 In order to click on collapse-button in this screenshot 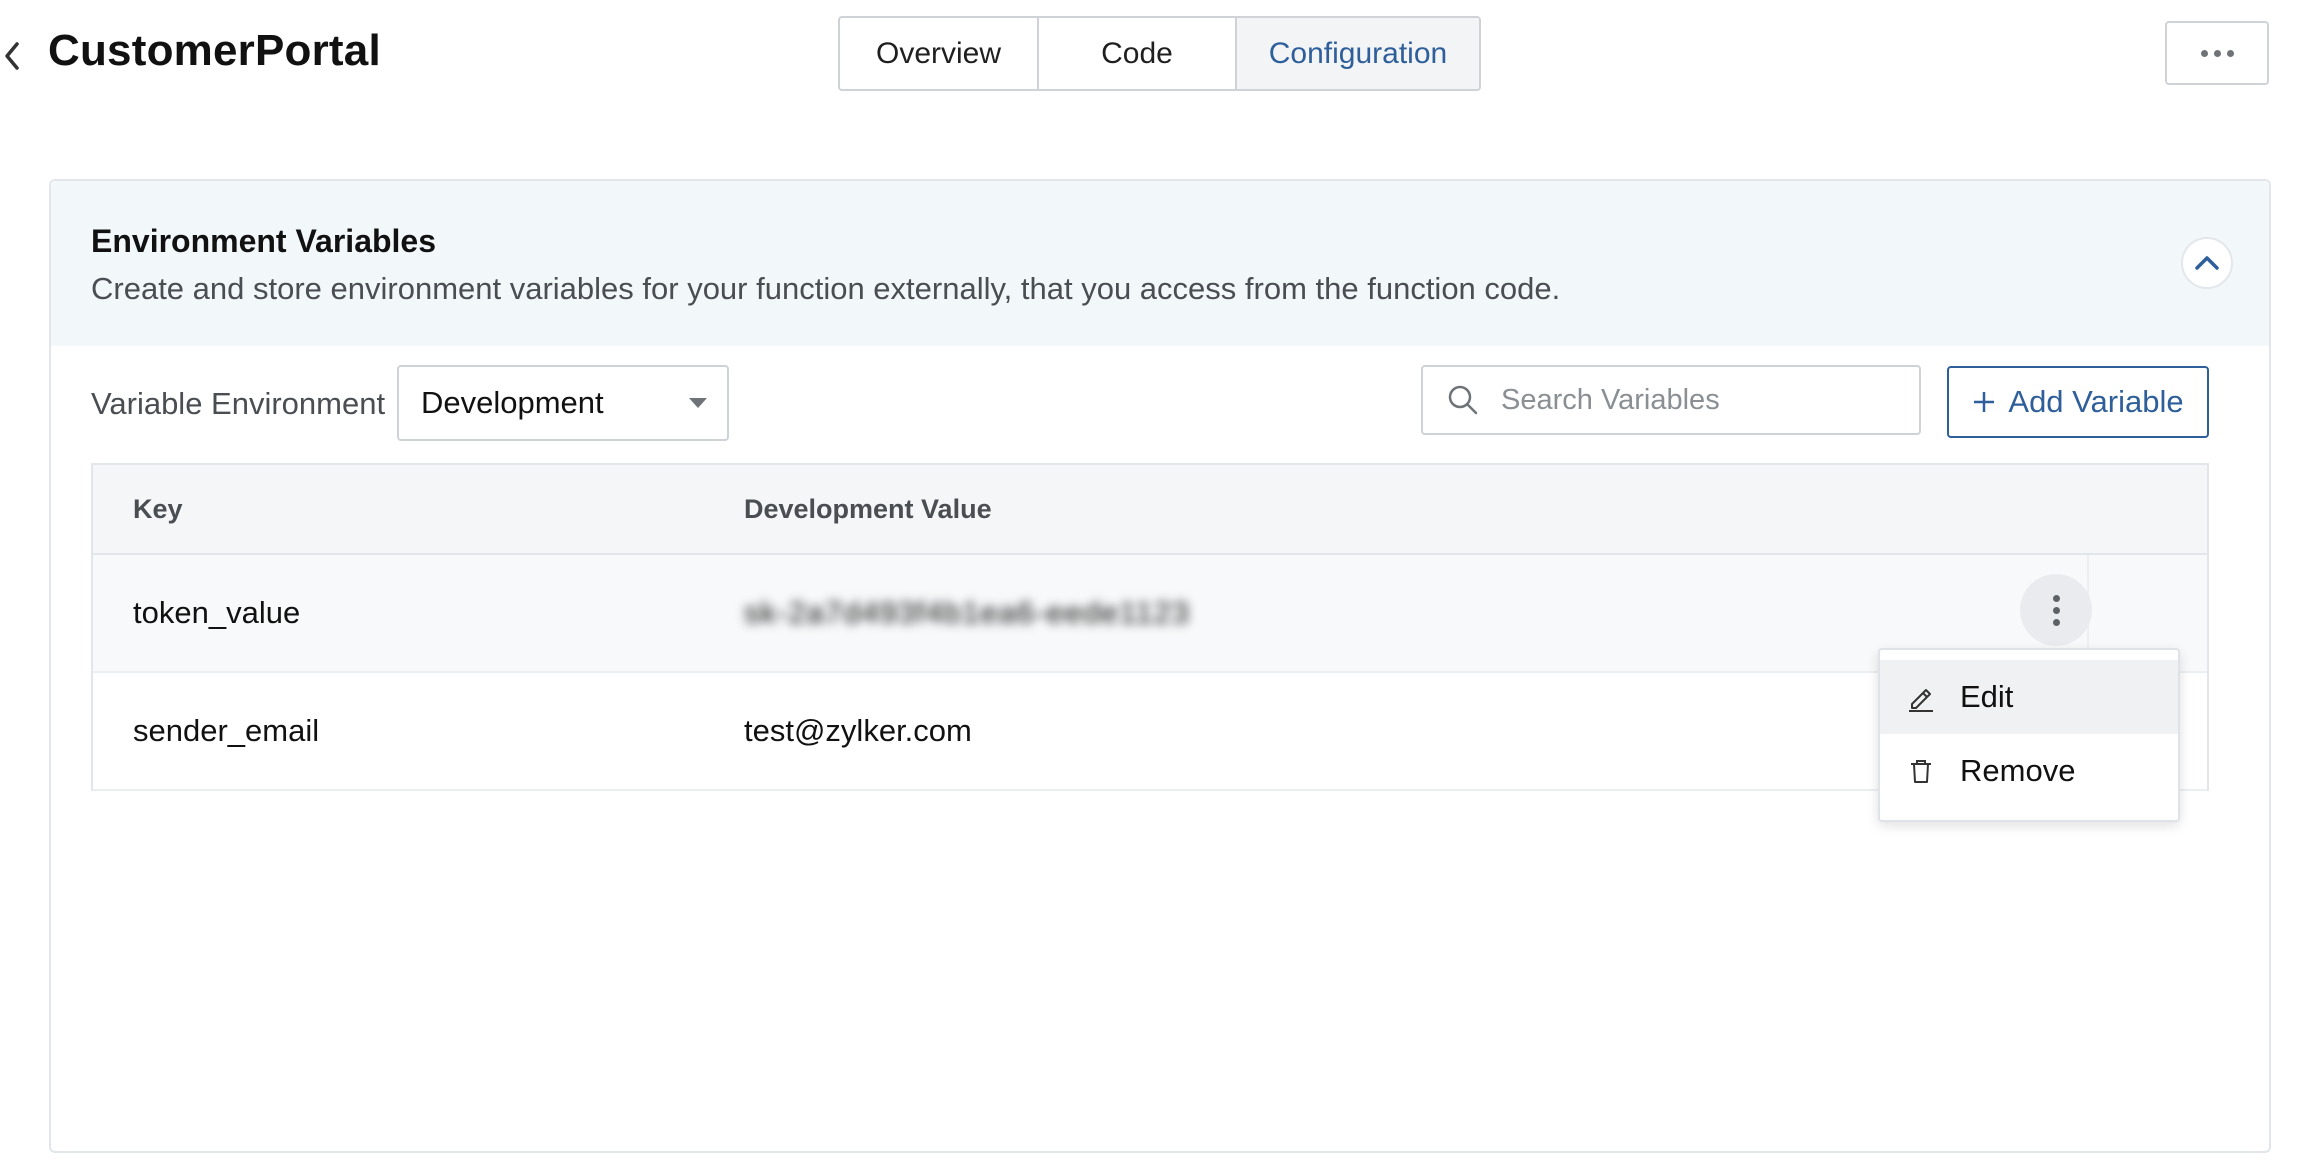, I will do `click(2207, 263)`.